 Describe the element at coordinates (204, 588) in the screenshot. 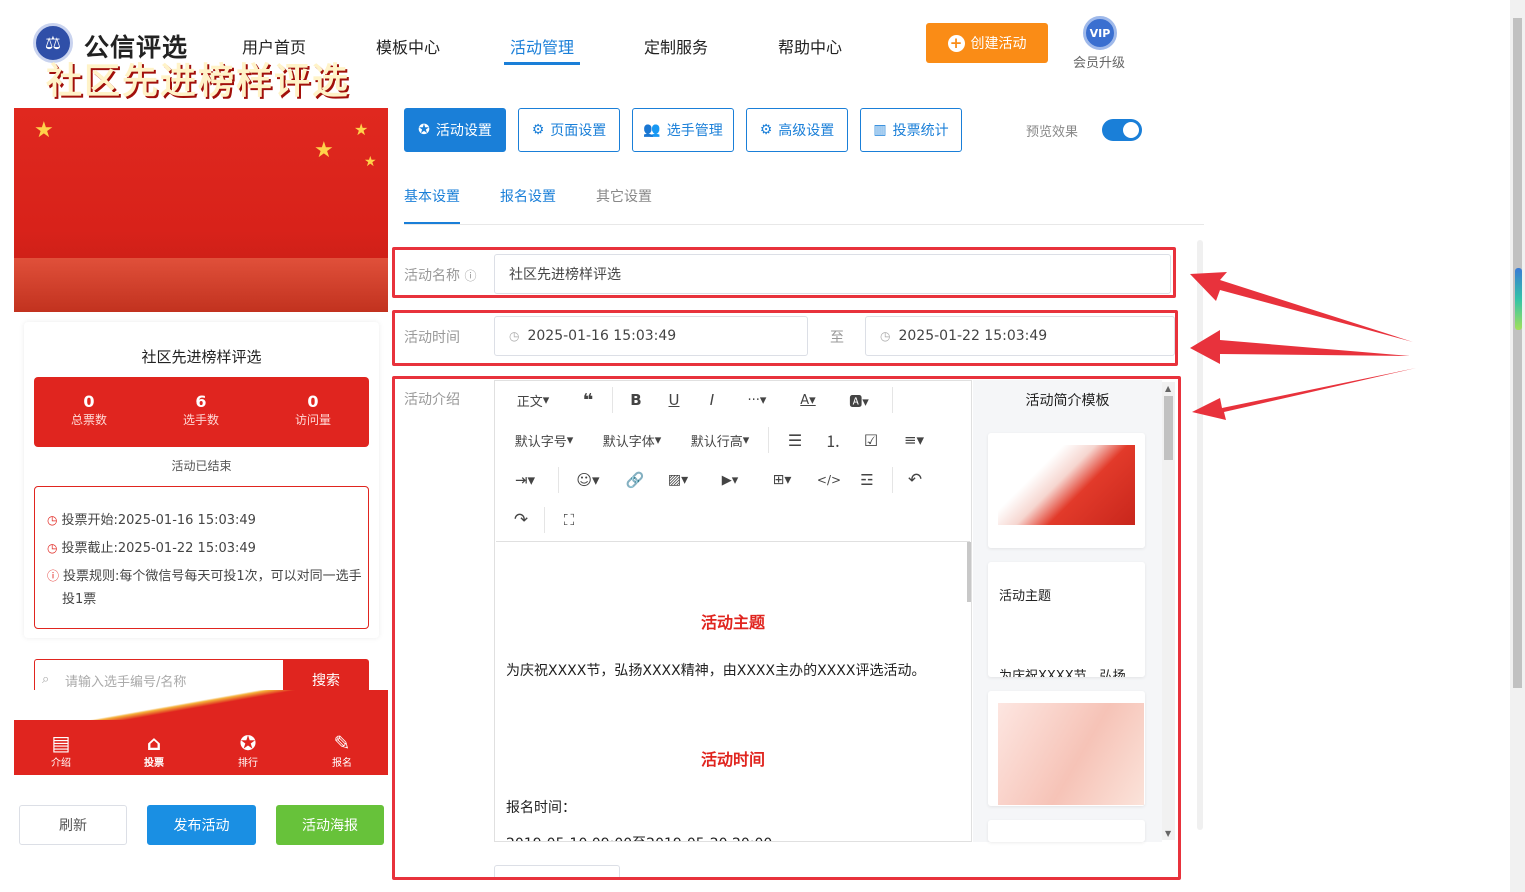

I see `rule-vote: ⓘ 投票规则:每个微信号每天可投1次，可以对同一选手投1票` at that location.